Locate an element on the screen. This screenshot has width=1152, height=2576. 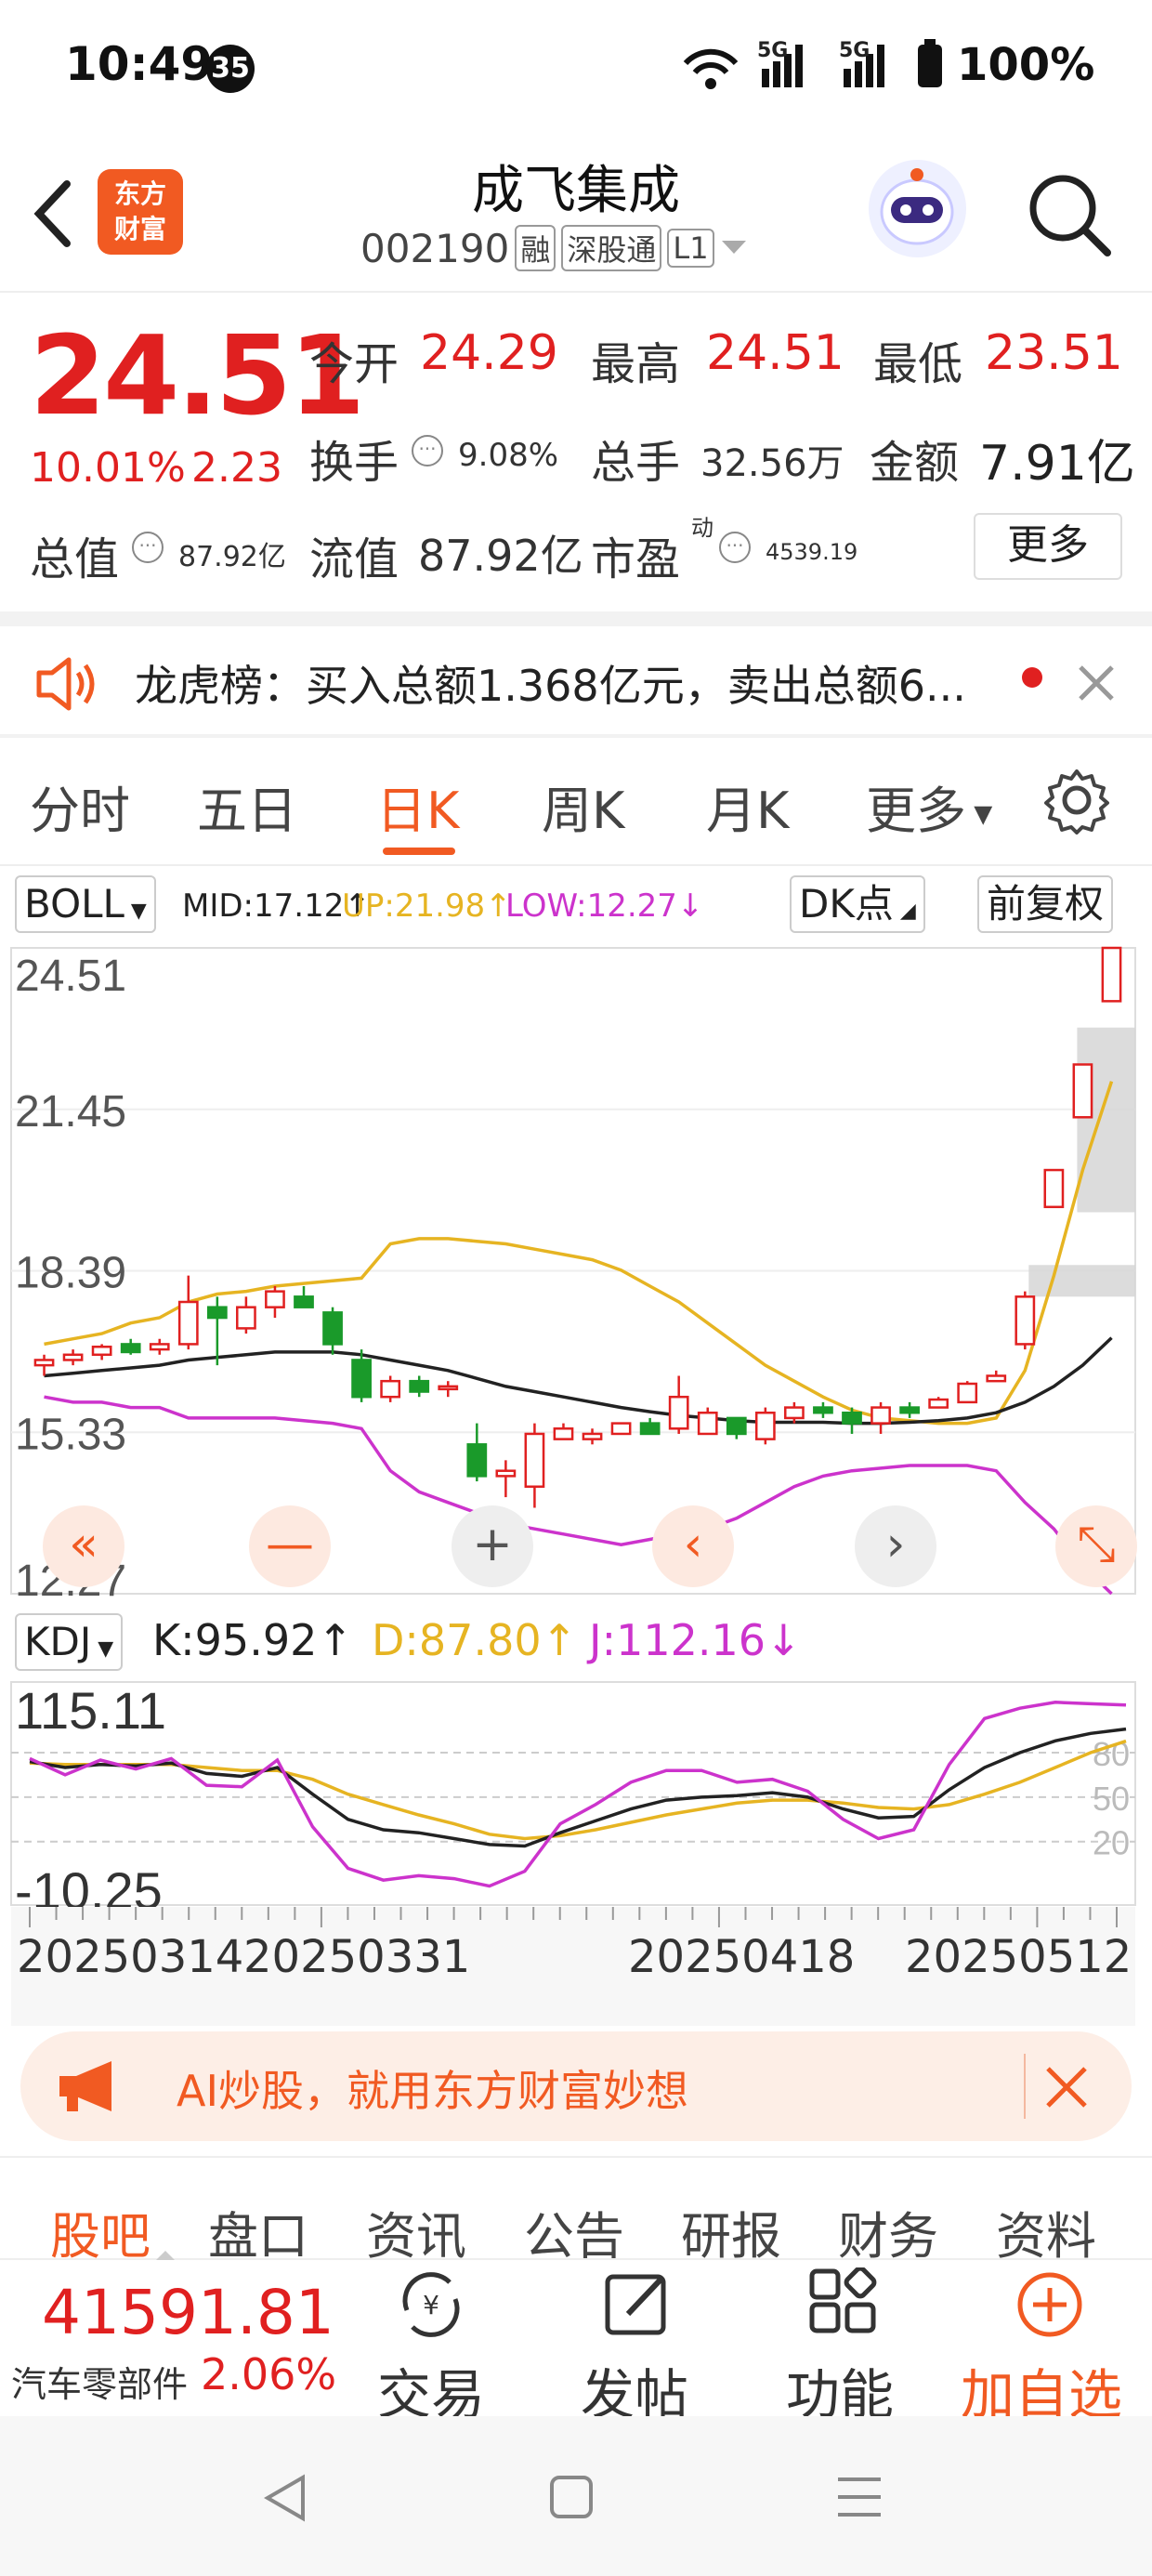
amount-value: 7.91亿 is located at coordinates (1057, 464).